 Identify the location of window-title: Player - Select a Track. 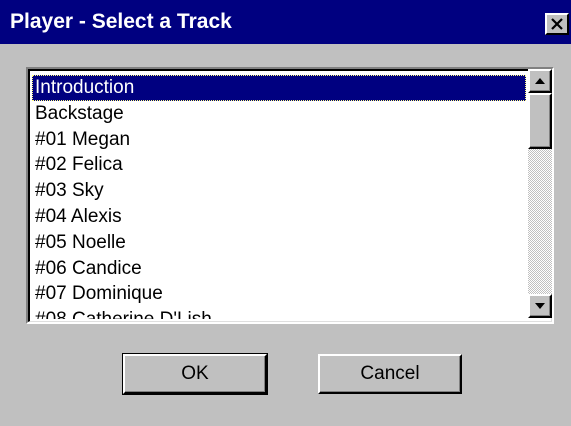
(121, 21).